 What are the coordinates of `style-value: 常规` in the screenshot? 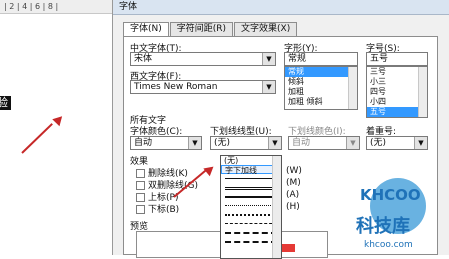 It's located at (297, 59).